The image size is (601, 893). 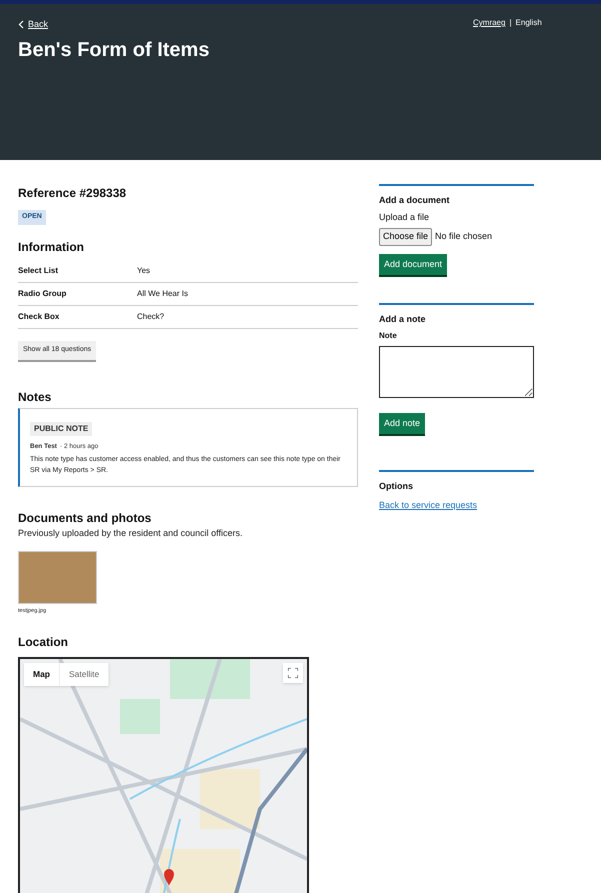 What do you see at coordinates (413, 265) in the screenshot?
I see `add-document-button: Add document` at bounding box center [413, 265].